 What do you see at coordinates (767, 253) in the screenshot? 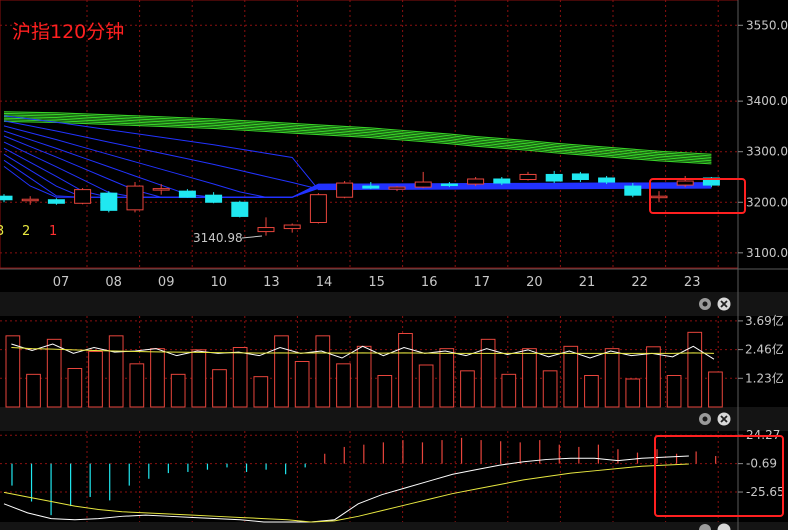
I see `y-tick-label-main: 3100.00` at bounding box center [767, 253].